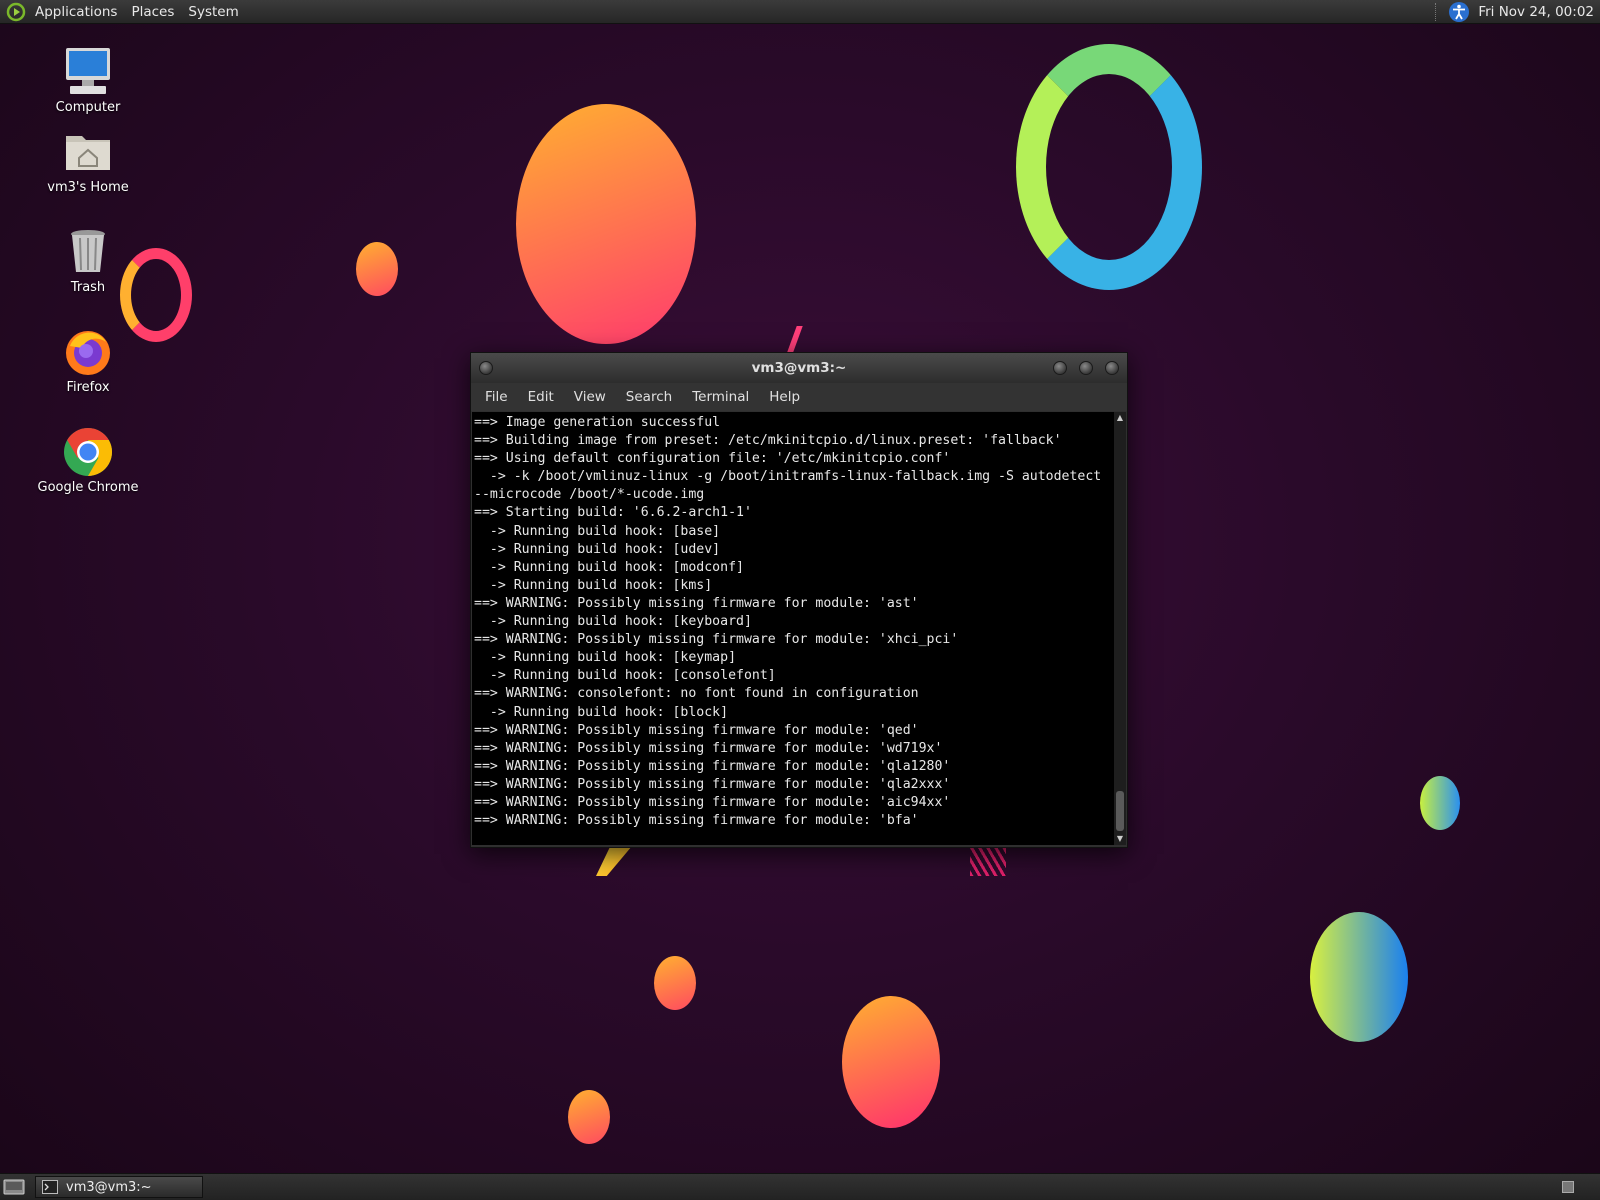 The height and width of the screenshot is (1200, 1600). I want to click on menu-help: Help, so click(784, 397).